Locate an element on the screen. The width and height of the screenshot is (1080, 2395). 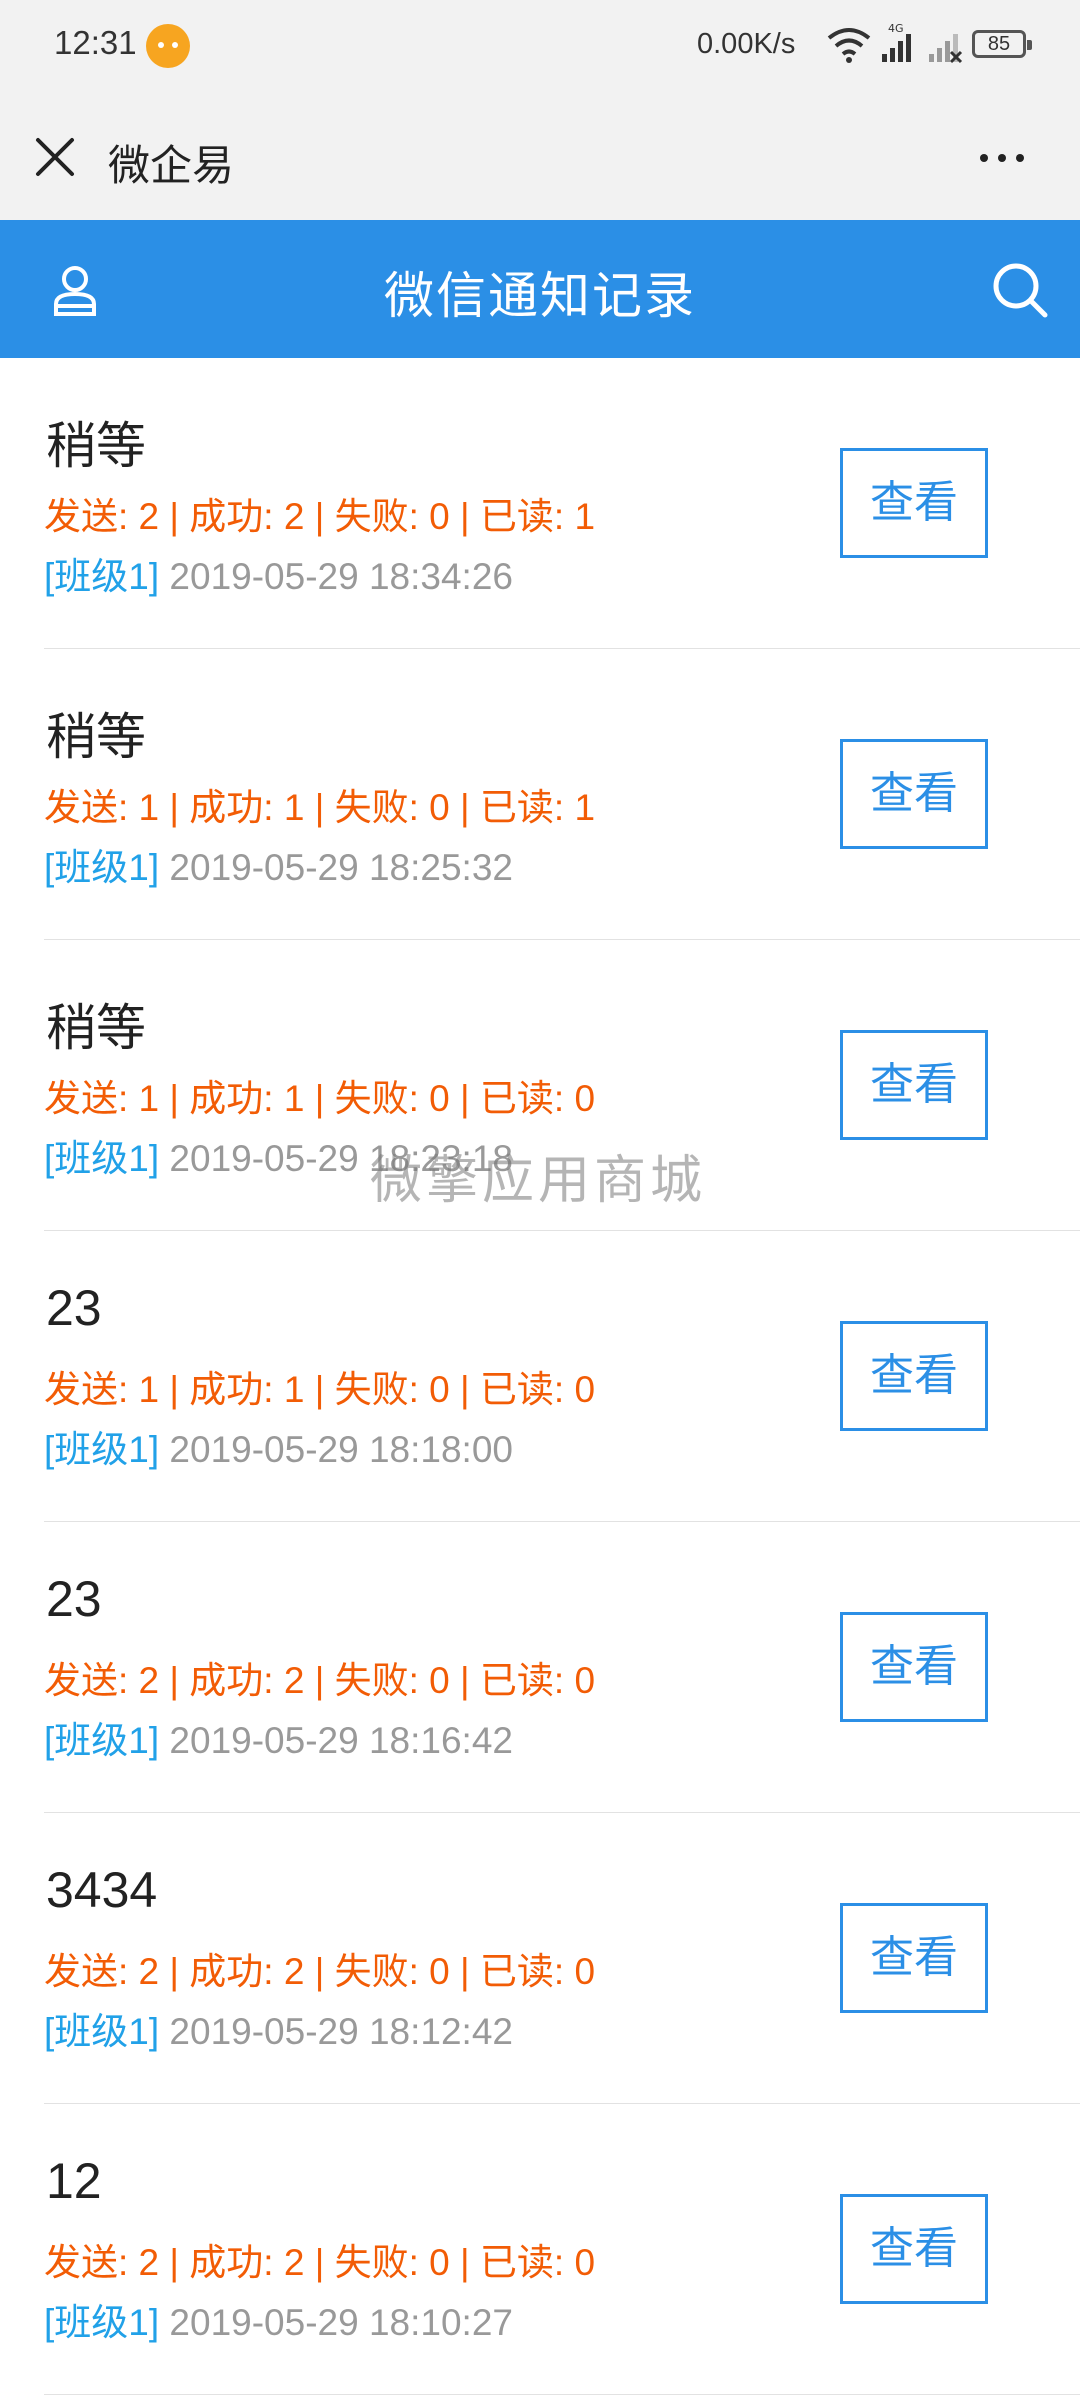
notification-icon is located at coordinates (168, 46).